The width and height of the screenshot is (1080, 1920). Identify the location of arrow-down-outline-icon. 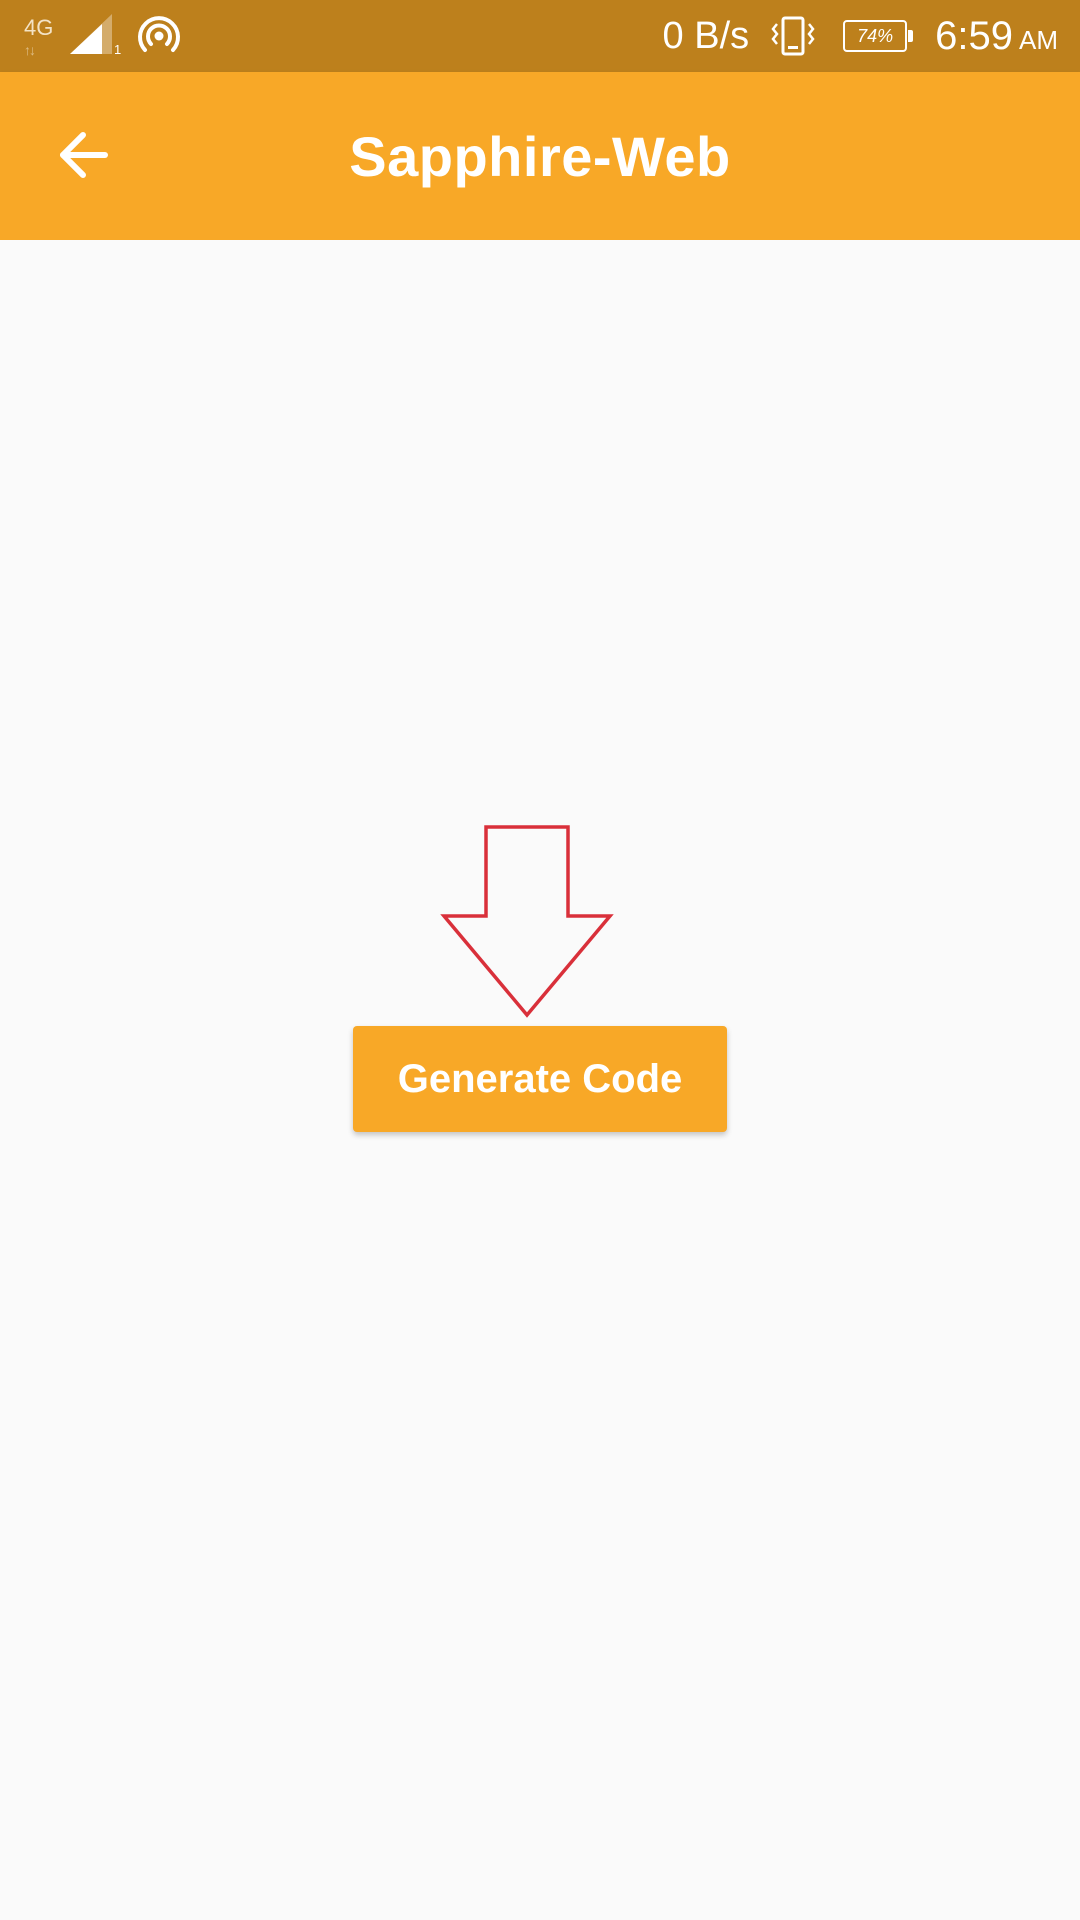
(527, 922).